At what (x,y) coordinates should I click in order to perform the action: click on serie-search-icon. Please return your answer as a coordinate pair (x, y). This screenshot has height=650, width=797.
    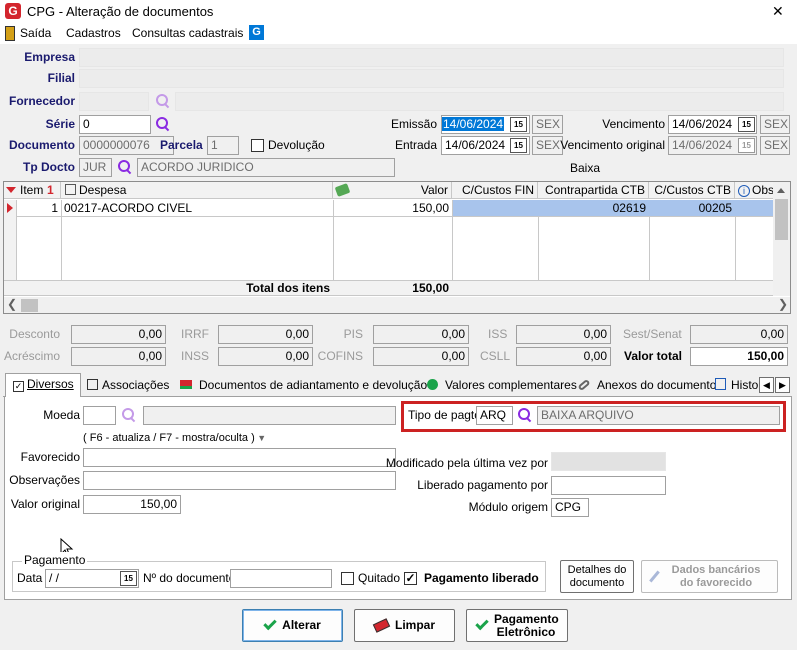
    Looking at the image, I should click on (163, 124).